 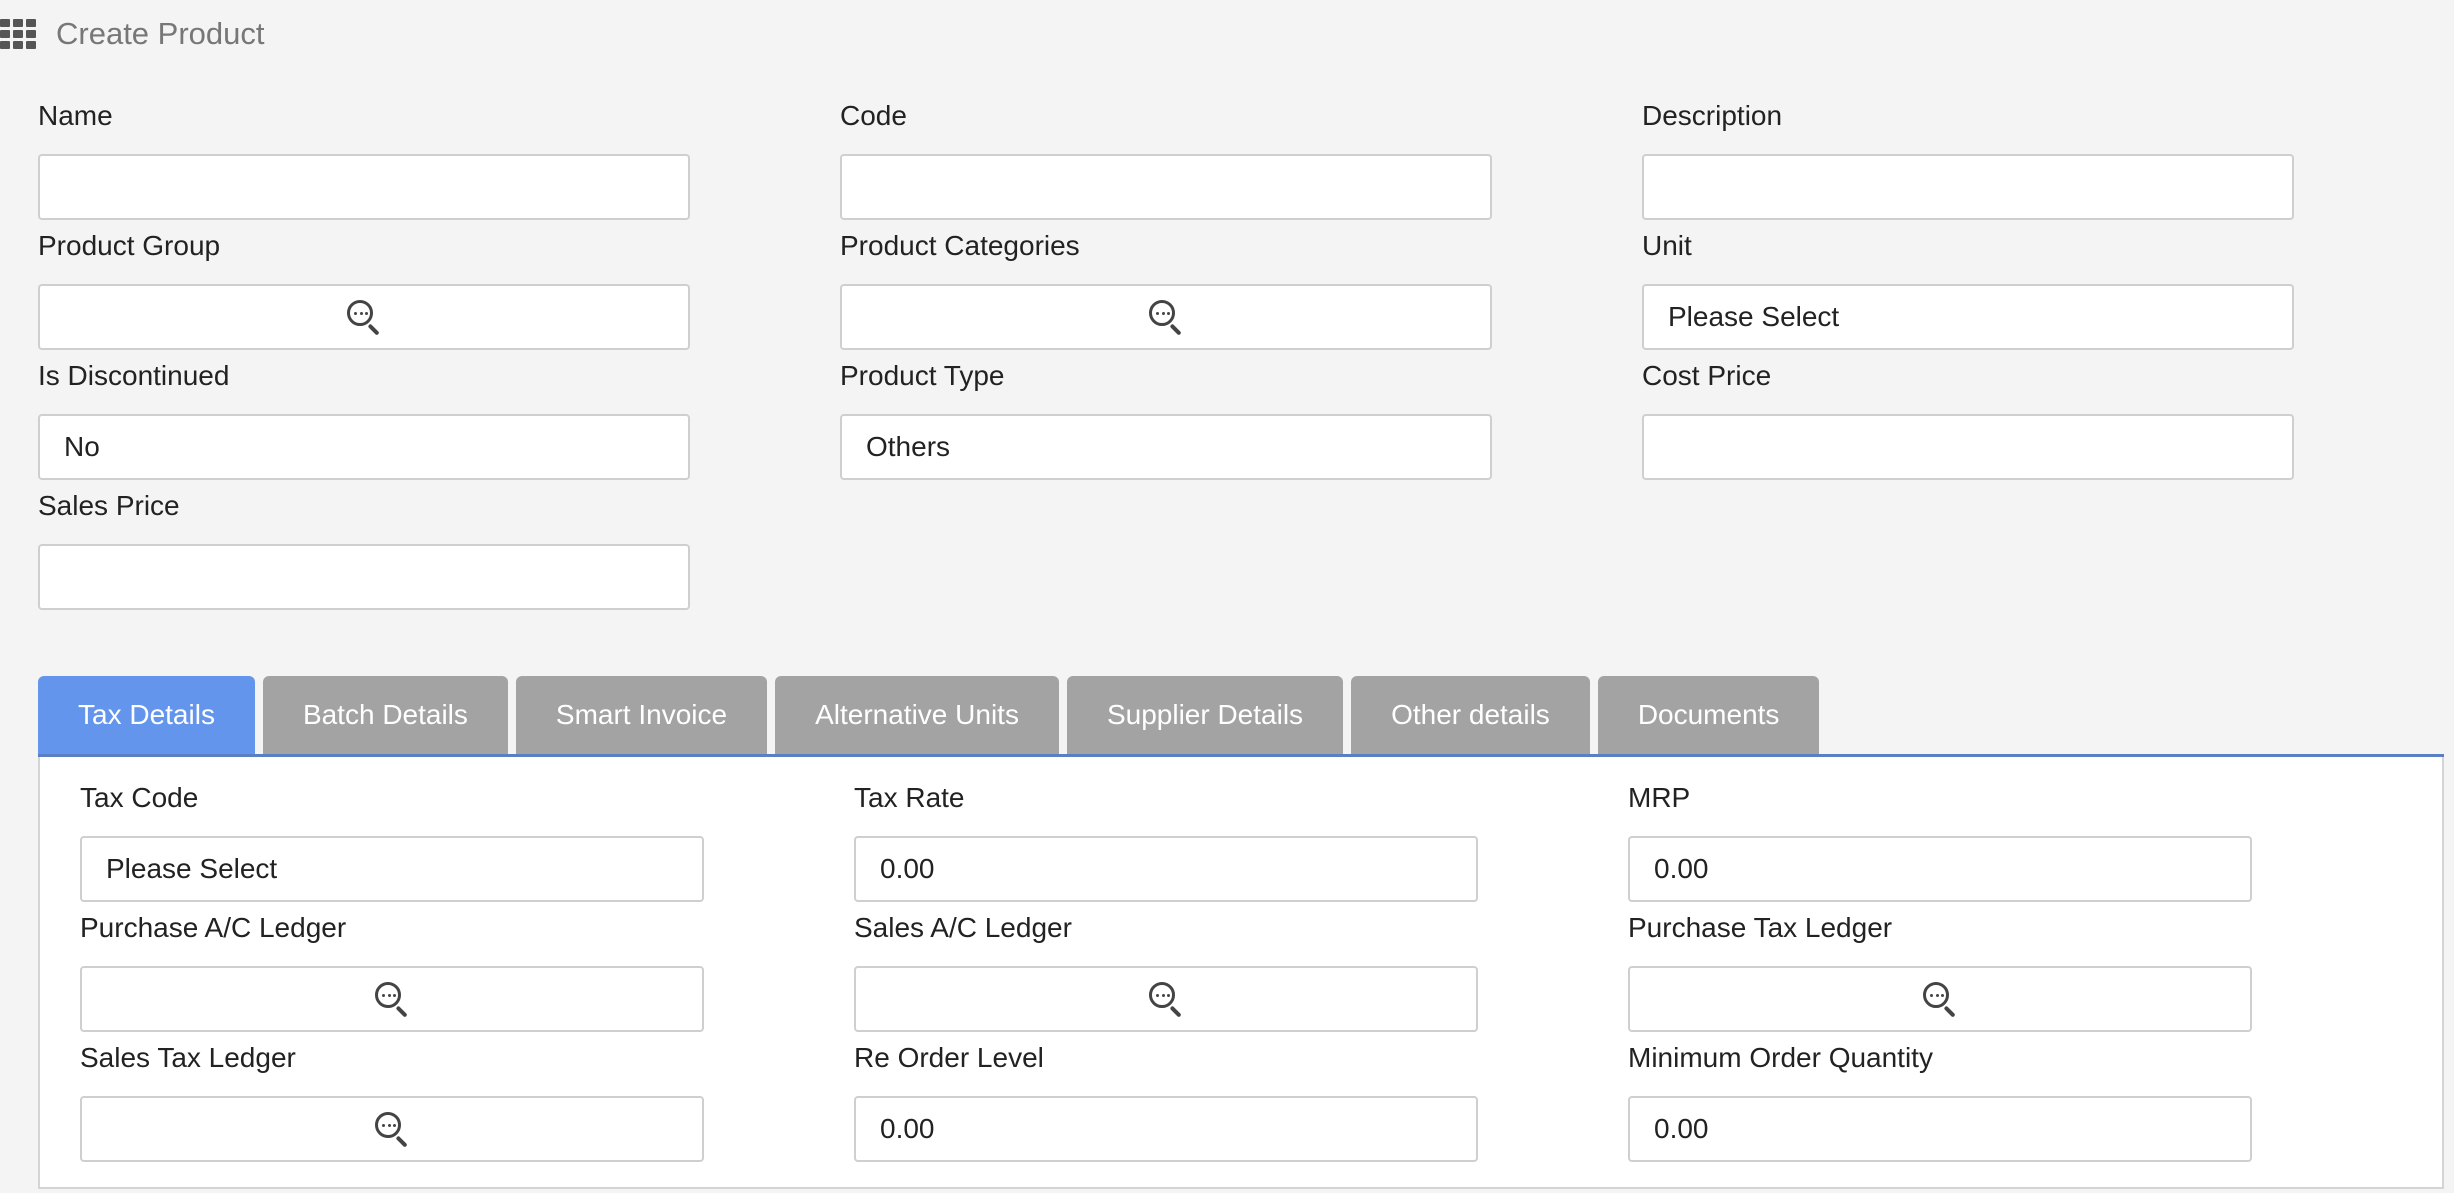 What do you see at coordinates (873, 115) in the screenshot?
I see `code-label: Code` at bounding box center [873, 115].